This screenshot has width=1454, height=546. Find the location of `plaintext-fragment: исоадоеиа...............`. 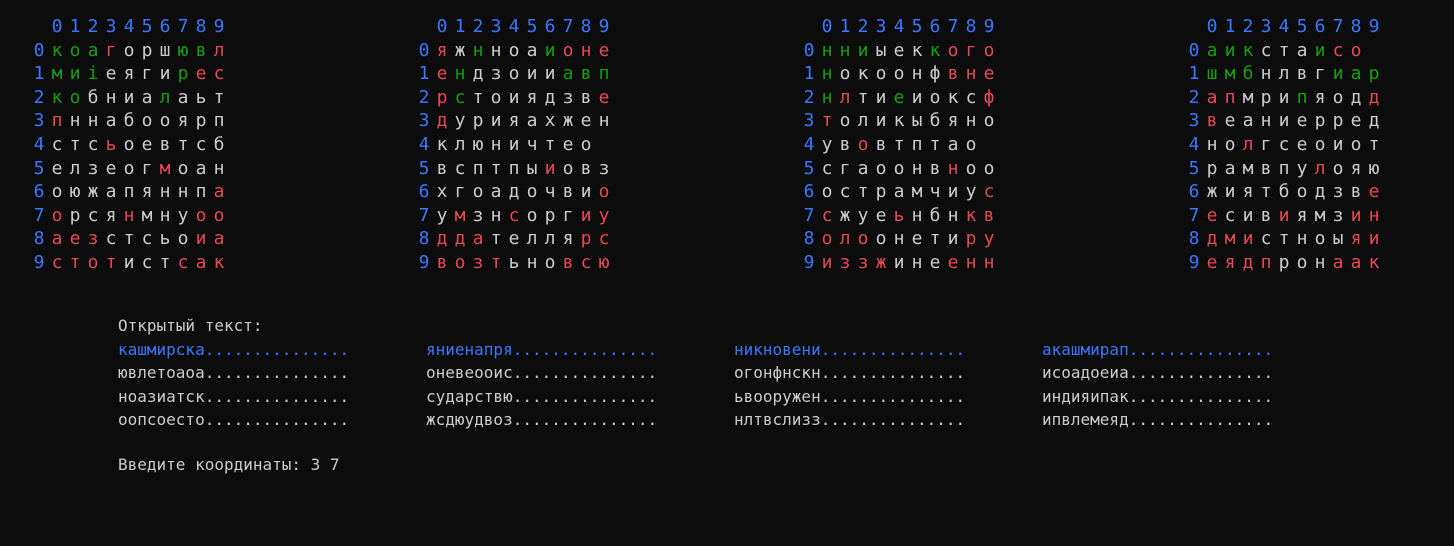

plaintext-fragment: исоадоеиа............... is located at coordinates (1158, 373).